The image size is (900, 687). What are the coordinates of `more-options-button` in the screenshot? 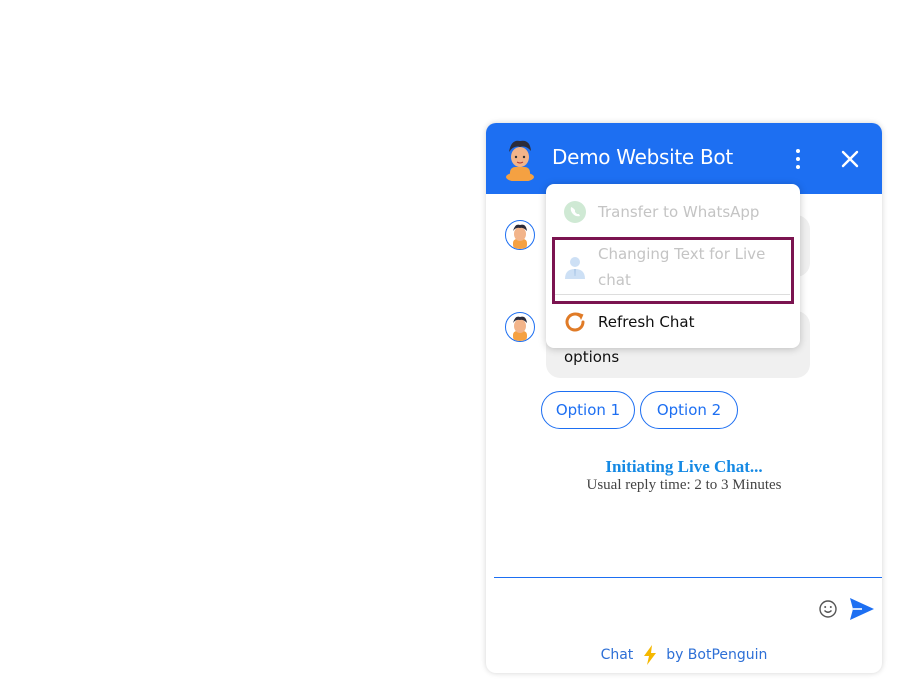 It's located at (798, 159).